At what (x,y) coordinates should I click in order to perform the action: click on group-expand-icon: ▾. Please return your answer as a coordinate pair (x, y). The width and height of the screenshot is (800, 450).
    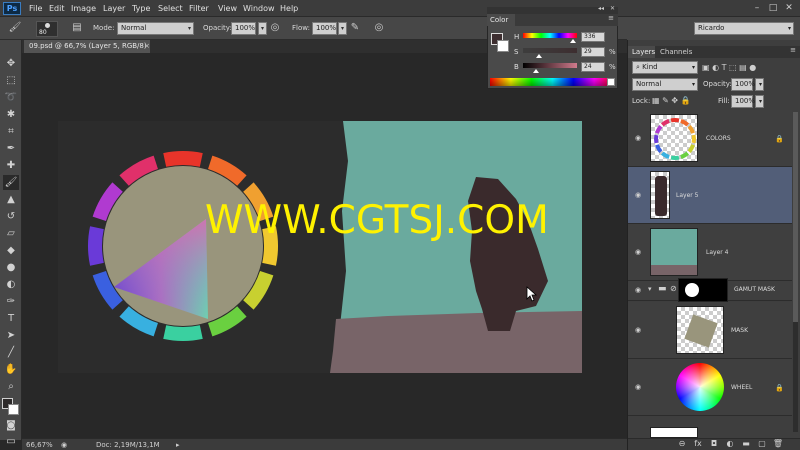
    Looking at the image, I should click on (650, 289).